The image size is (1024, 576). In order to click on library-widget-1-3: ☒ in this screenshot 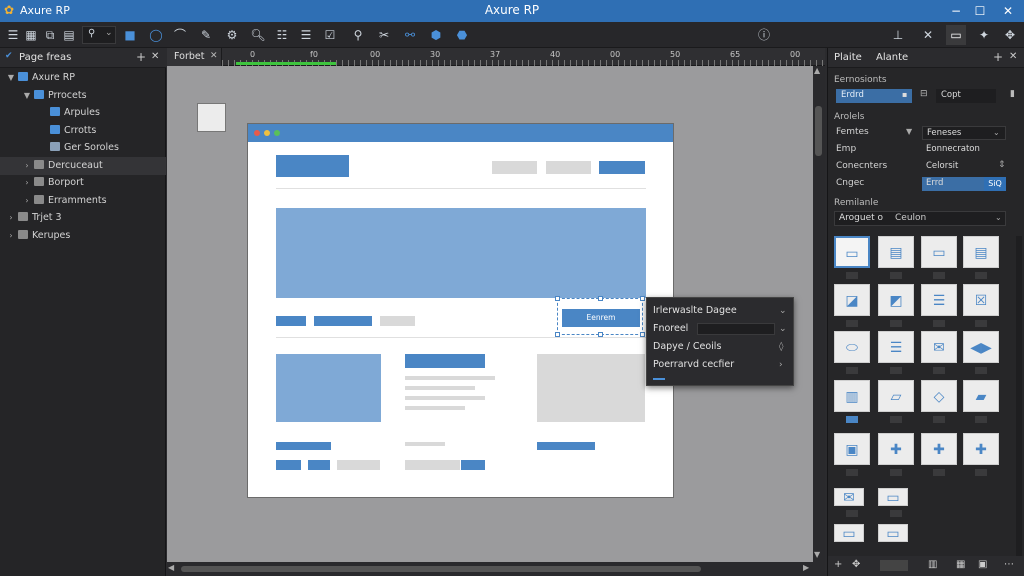, I will do `click(981, 300)`.